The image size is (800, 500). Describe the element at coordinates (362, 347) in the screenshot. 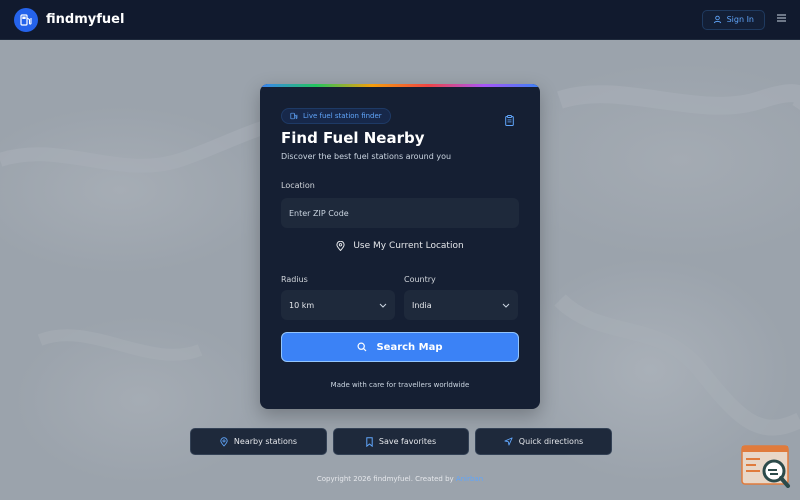

I see `search-icon` at that location.